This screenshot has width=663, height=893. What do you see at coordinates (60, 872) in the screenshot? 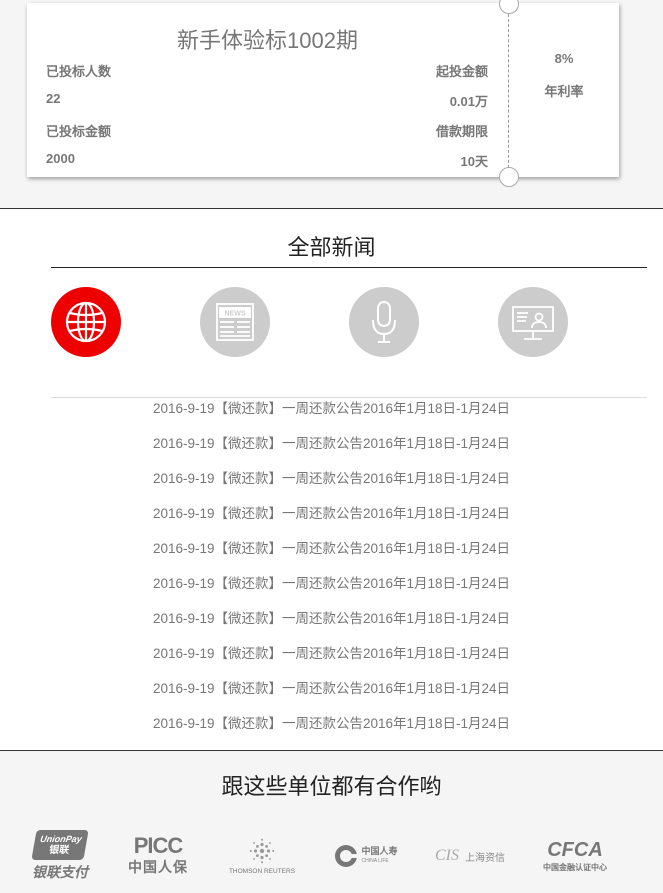
I see `unionpay-logo-sub: 银联支付` at bounding box center [60, 872].